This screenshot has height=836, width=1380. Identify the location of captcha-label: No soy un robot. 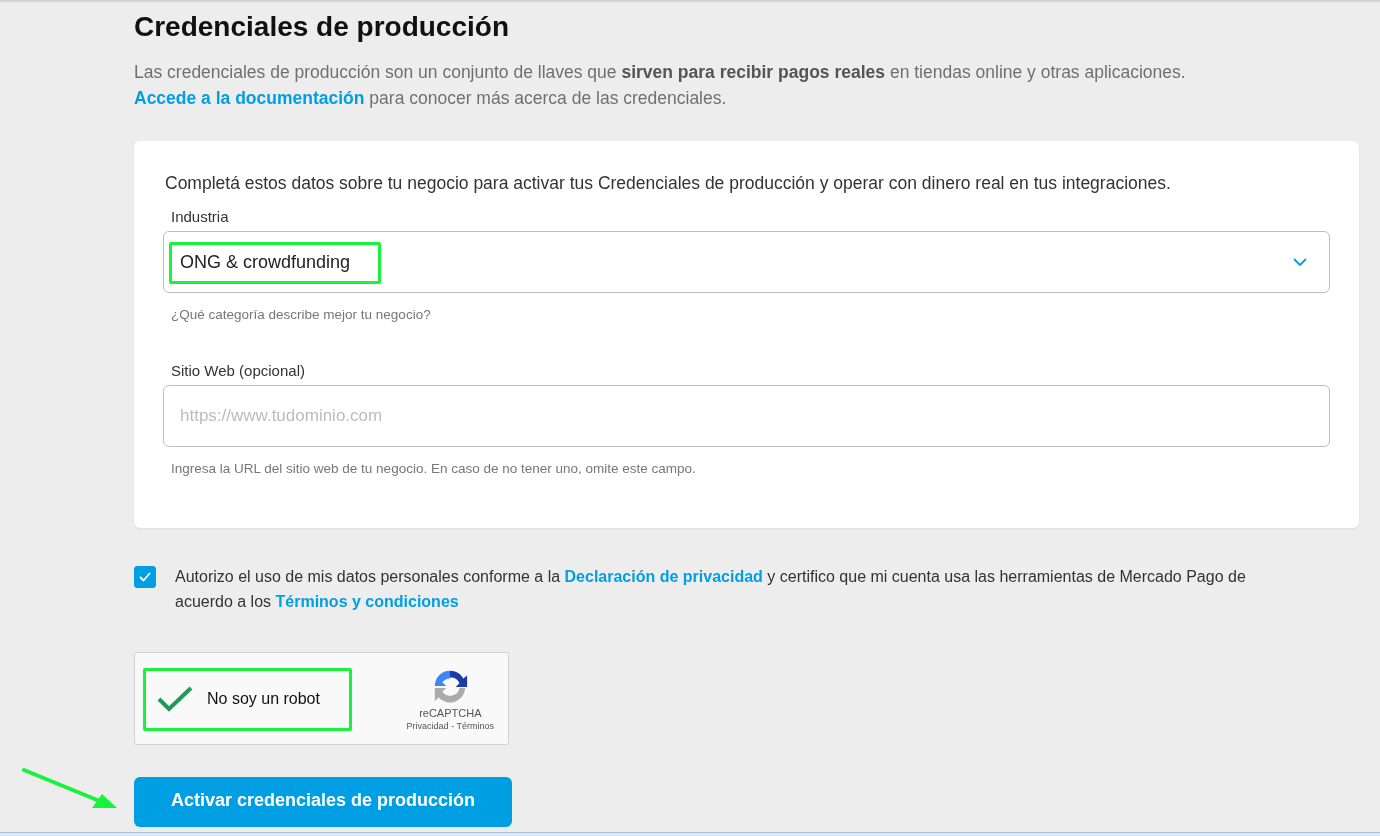
(263, 698).